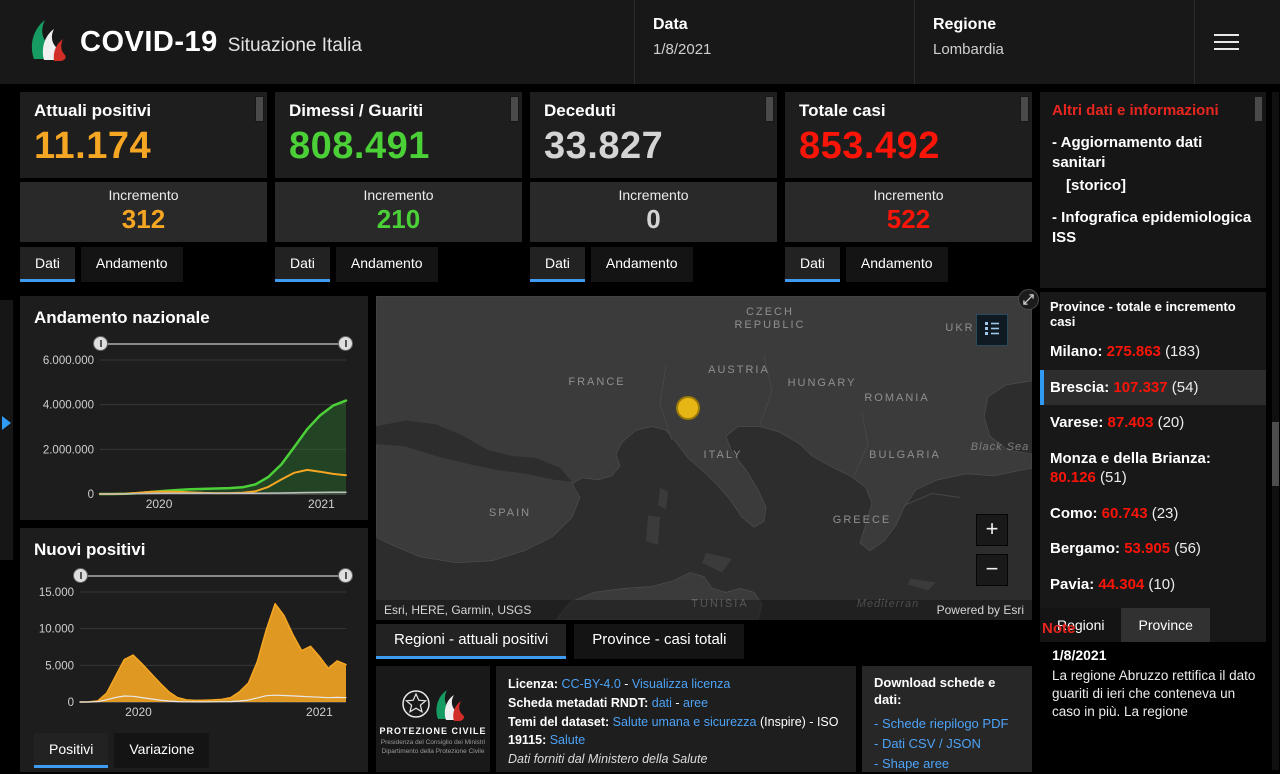 This screenshot has width=1280, height=774. What do you see at coordinates (947, 744) in the screenshot?
I see `download-link: - Dati CSV / JSON` at bounding box center [947, 744].